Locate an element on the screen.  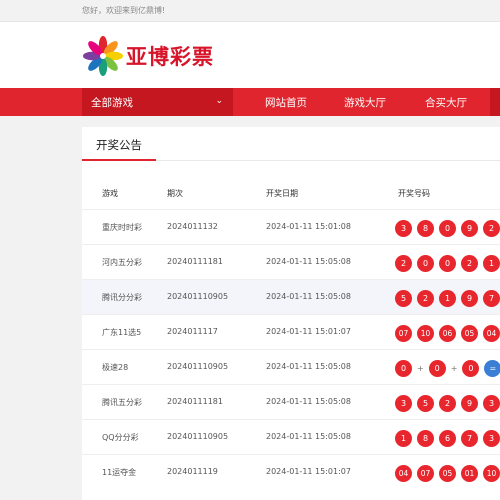
nav-link-home: 网站首页 is located at coordinates (286, 102).